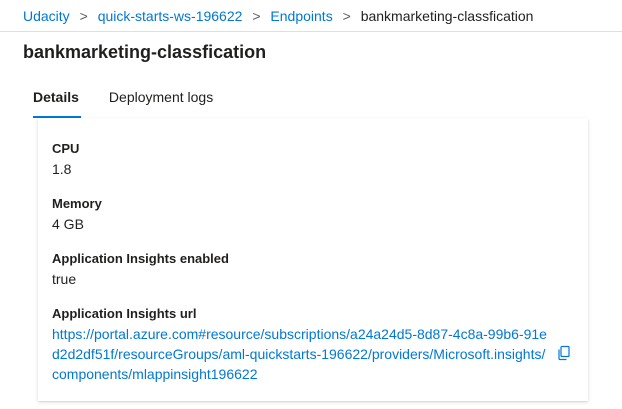 Image resolution: width=622 pixels, height=409 pixels. I want to click on breadcrumb-udacity: Udacity, so click(46, 16).